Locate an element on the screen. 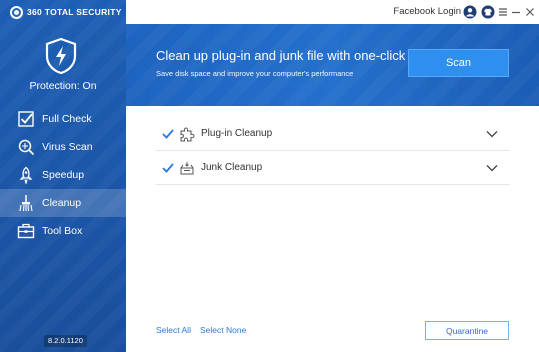 The height and width of the screenshot is (352, 539). cleanup-item-junk: Junk Cleanup is located at coordinates (333, 168).